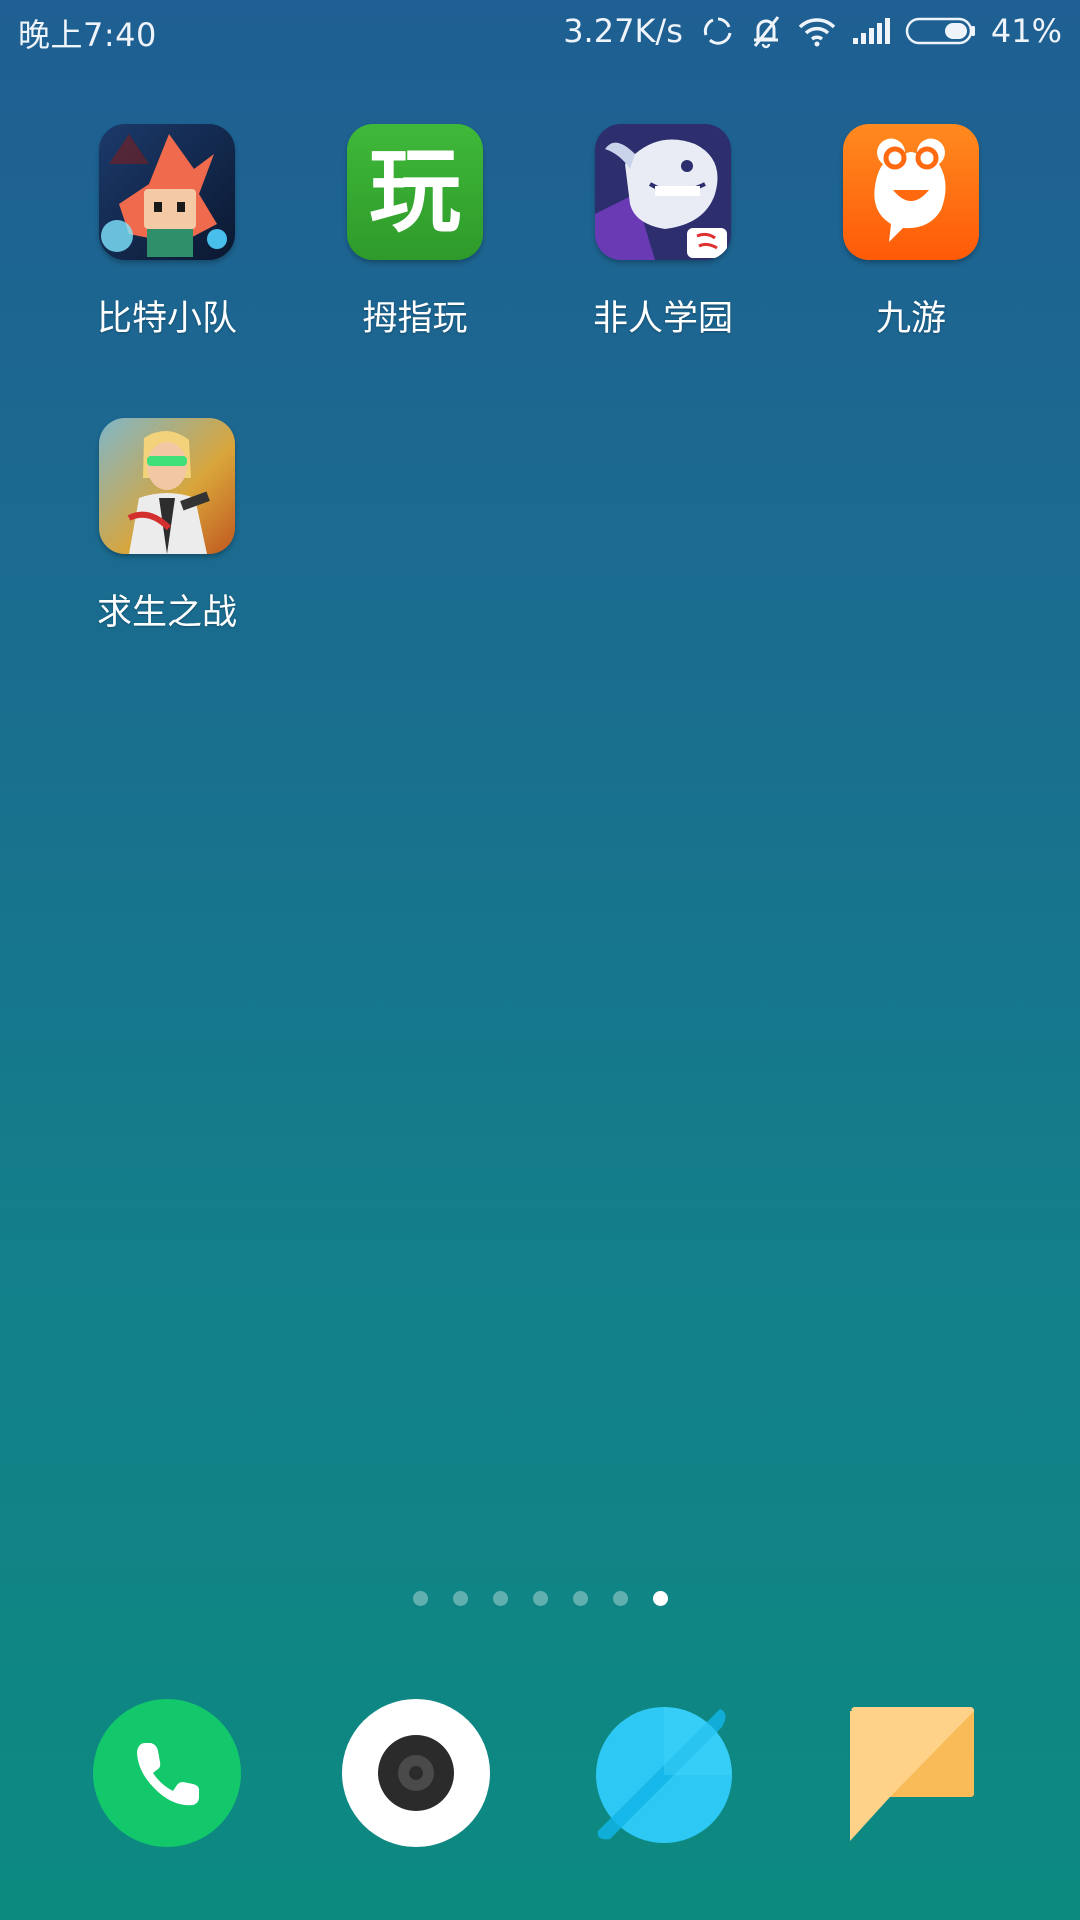 The width and height of the screenshot is (1080, 1920). What do you see at coordinates (941, 31) in the screenshot?
I see `battery-icon` at bounding box center [941, 31].